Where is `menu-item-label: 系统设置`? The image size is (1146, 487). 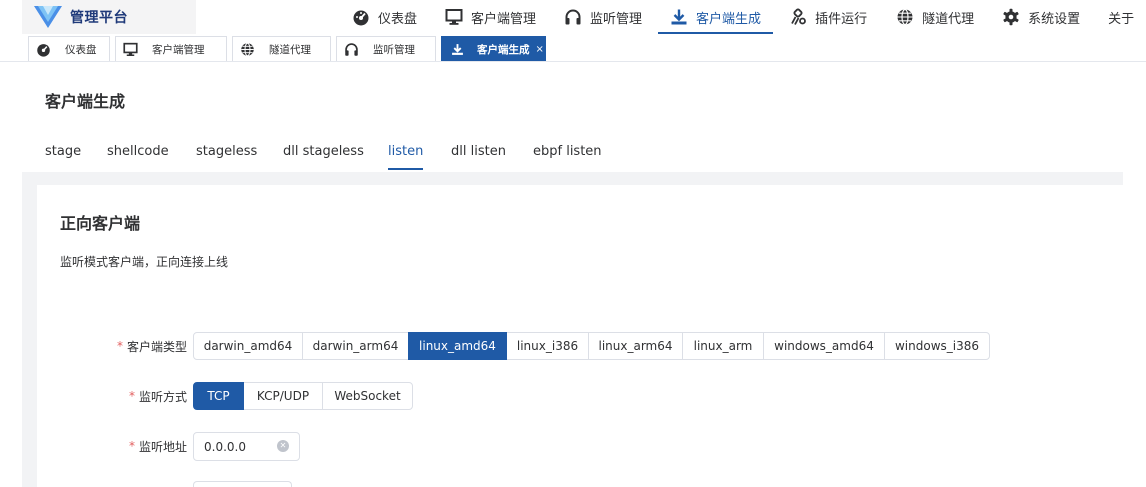 menu-item-label: 系统设置 is located at coordinates (1054, 19).